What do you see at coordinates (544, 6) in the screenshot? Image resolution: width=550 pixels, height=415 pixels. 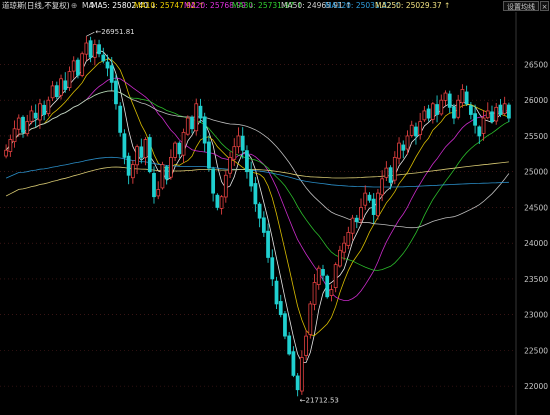 I see `close-button: ×` at bounding box center [544, 6].